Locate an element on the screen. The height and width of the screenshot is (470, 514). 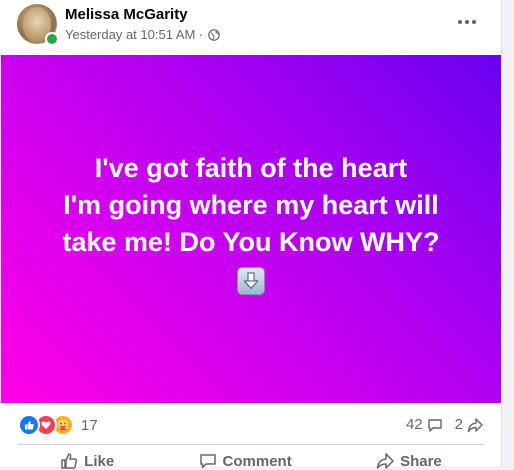
action-bar: Like Comment Share is located at coordinates (251, 461).